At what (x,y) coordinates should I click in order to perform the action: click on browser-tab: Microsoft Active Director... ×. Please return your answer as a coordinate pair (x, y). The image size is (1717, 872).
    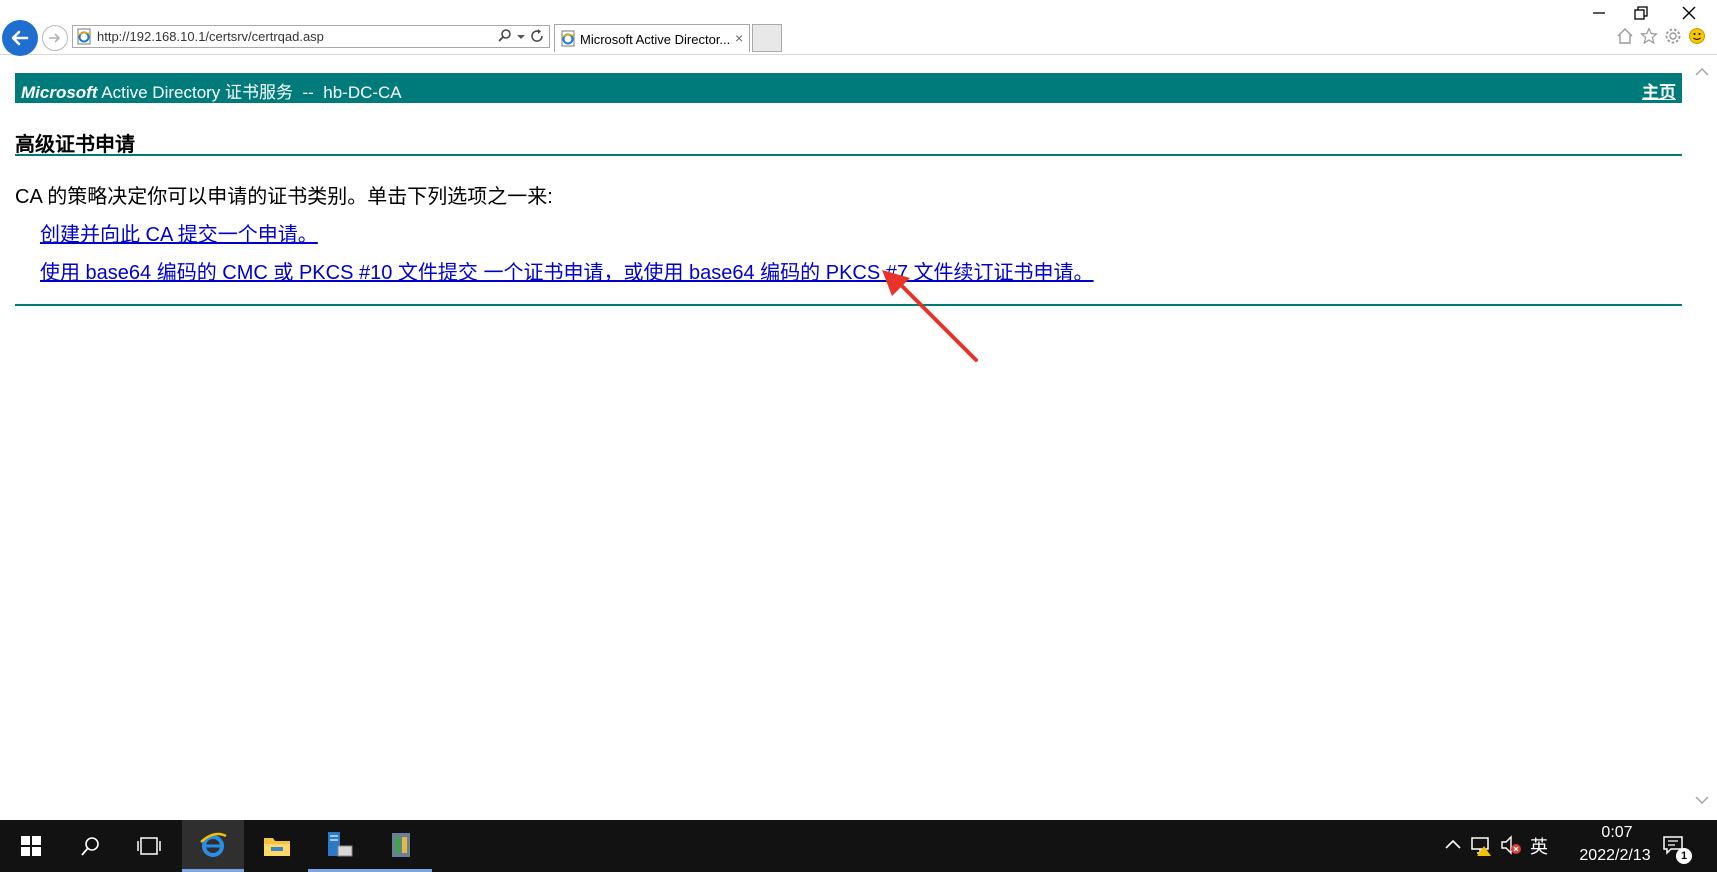
    Looking at the image, I should click on (652, 38).